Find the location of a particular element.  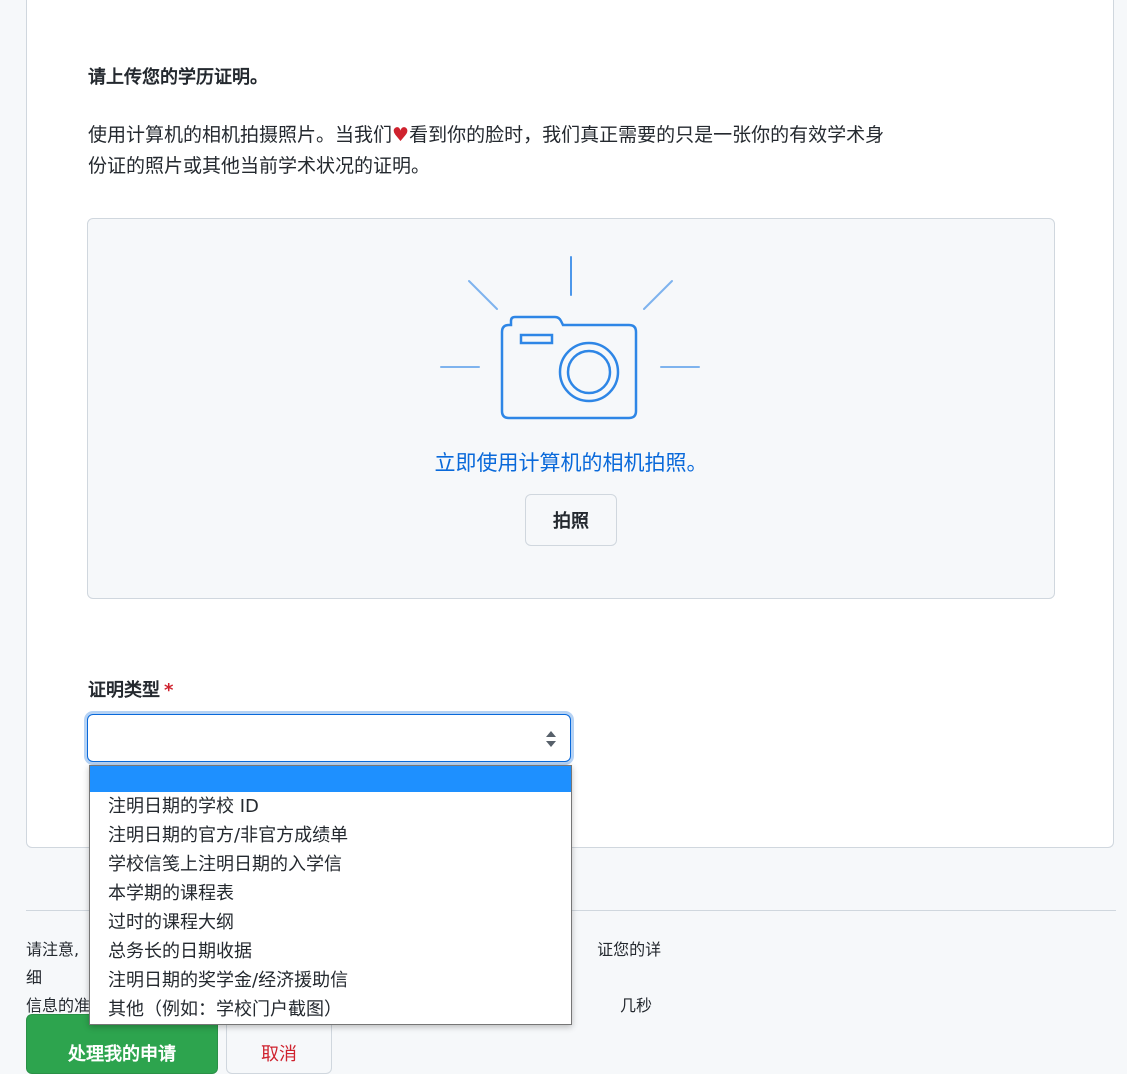

proof-type-label: 证明类型 * is located at coordinates (130, 689).